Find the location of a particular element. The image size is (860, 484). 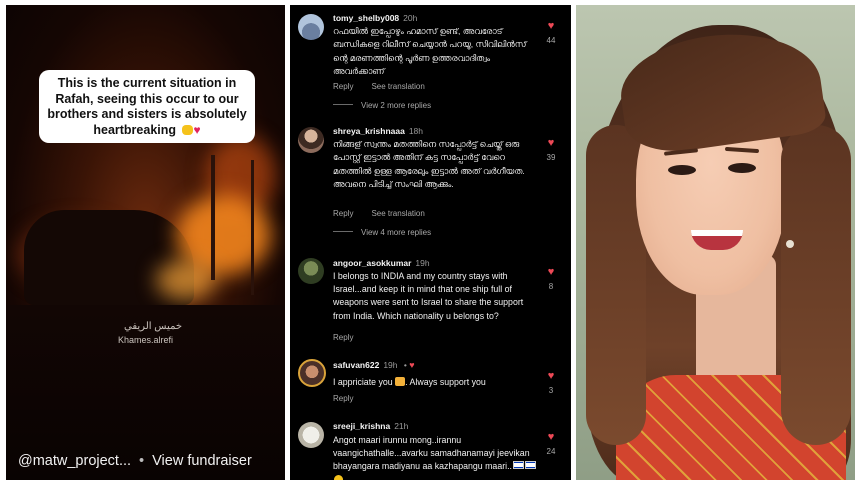

comment-text: I appriciate you . Always support you is located at coordinates (409, 382).